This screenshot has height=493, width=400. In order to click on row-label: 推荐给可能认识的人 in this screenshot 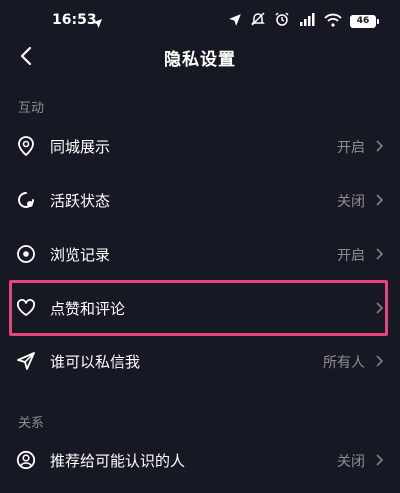, I will do `click(118, 461)`.